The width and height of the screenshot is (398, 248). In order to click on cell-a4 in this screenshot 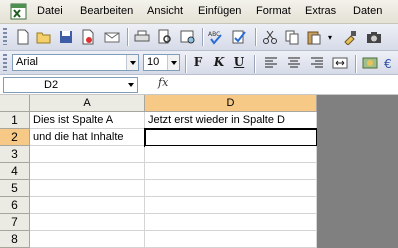, I will do `click(87, 171)`.